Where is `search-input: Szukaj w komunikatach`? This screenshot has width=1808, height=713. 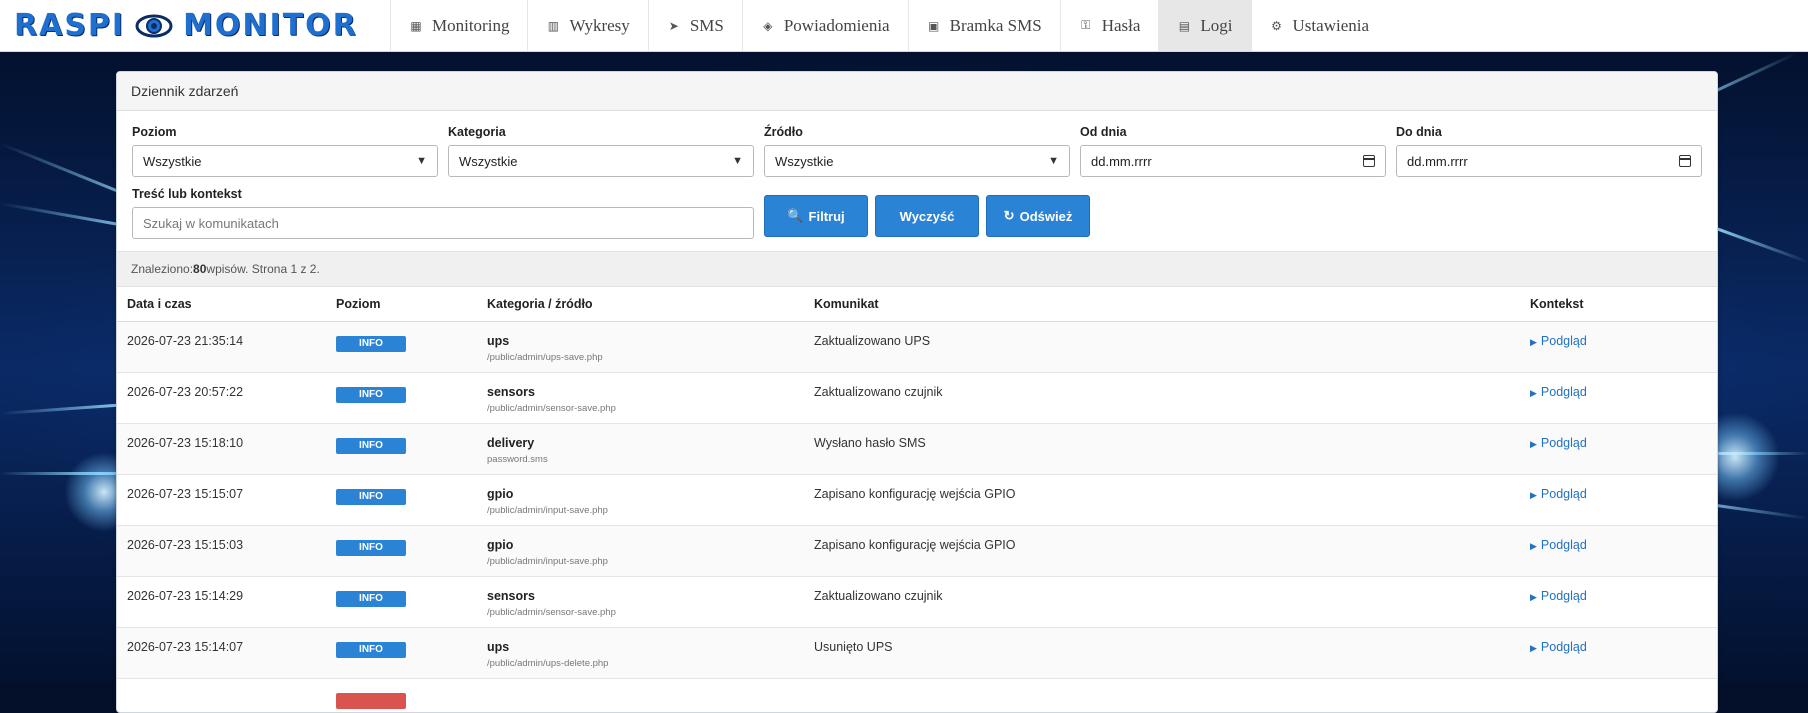 search-input: Szukaj w komunikatach is located at coordinates (443, 223).